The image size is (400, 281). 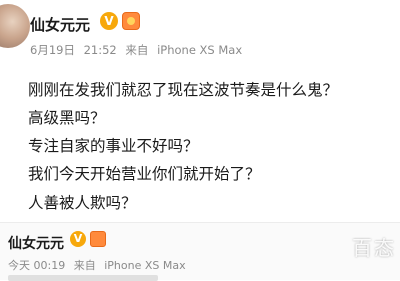 What do you see at coordinates (183, 90) in the screenshot?
I see `post-text-line: 刚刚在发我们就忍了现在这波节奏是什么鬼？` at bounding box center [183, 90].